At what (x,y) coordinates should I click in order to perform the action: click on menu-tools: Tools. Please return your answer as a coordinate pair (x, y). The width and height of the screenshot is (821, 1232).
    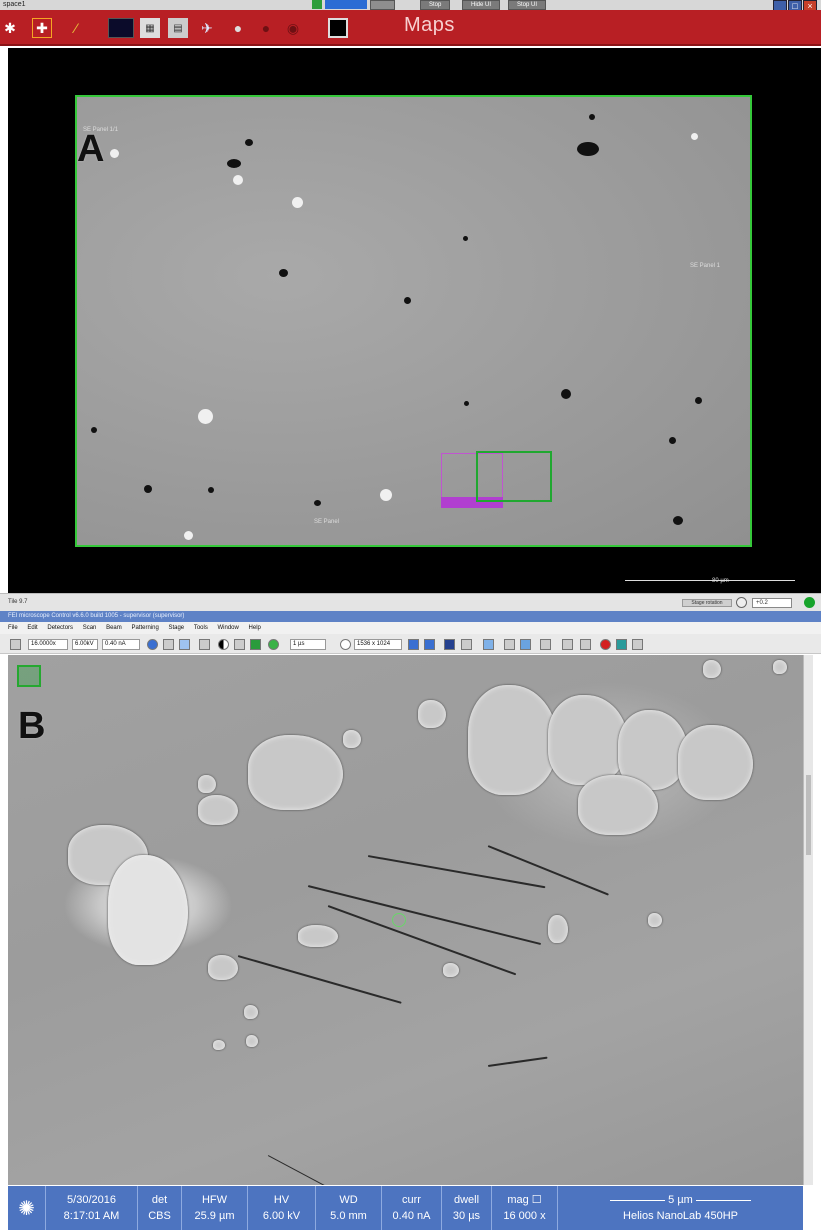
    Looking at the image, I should click on (201, 628).